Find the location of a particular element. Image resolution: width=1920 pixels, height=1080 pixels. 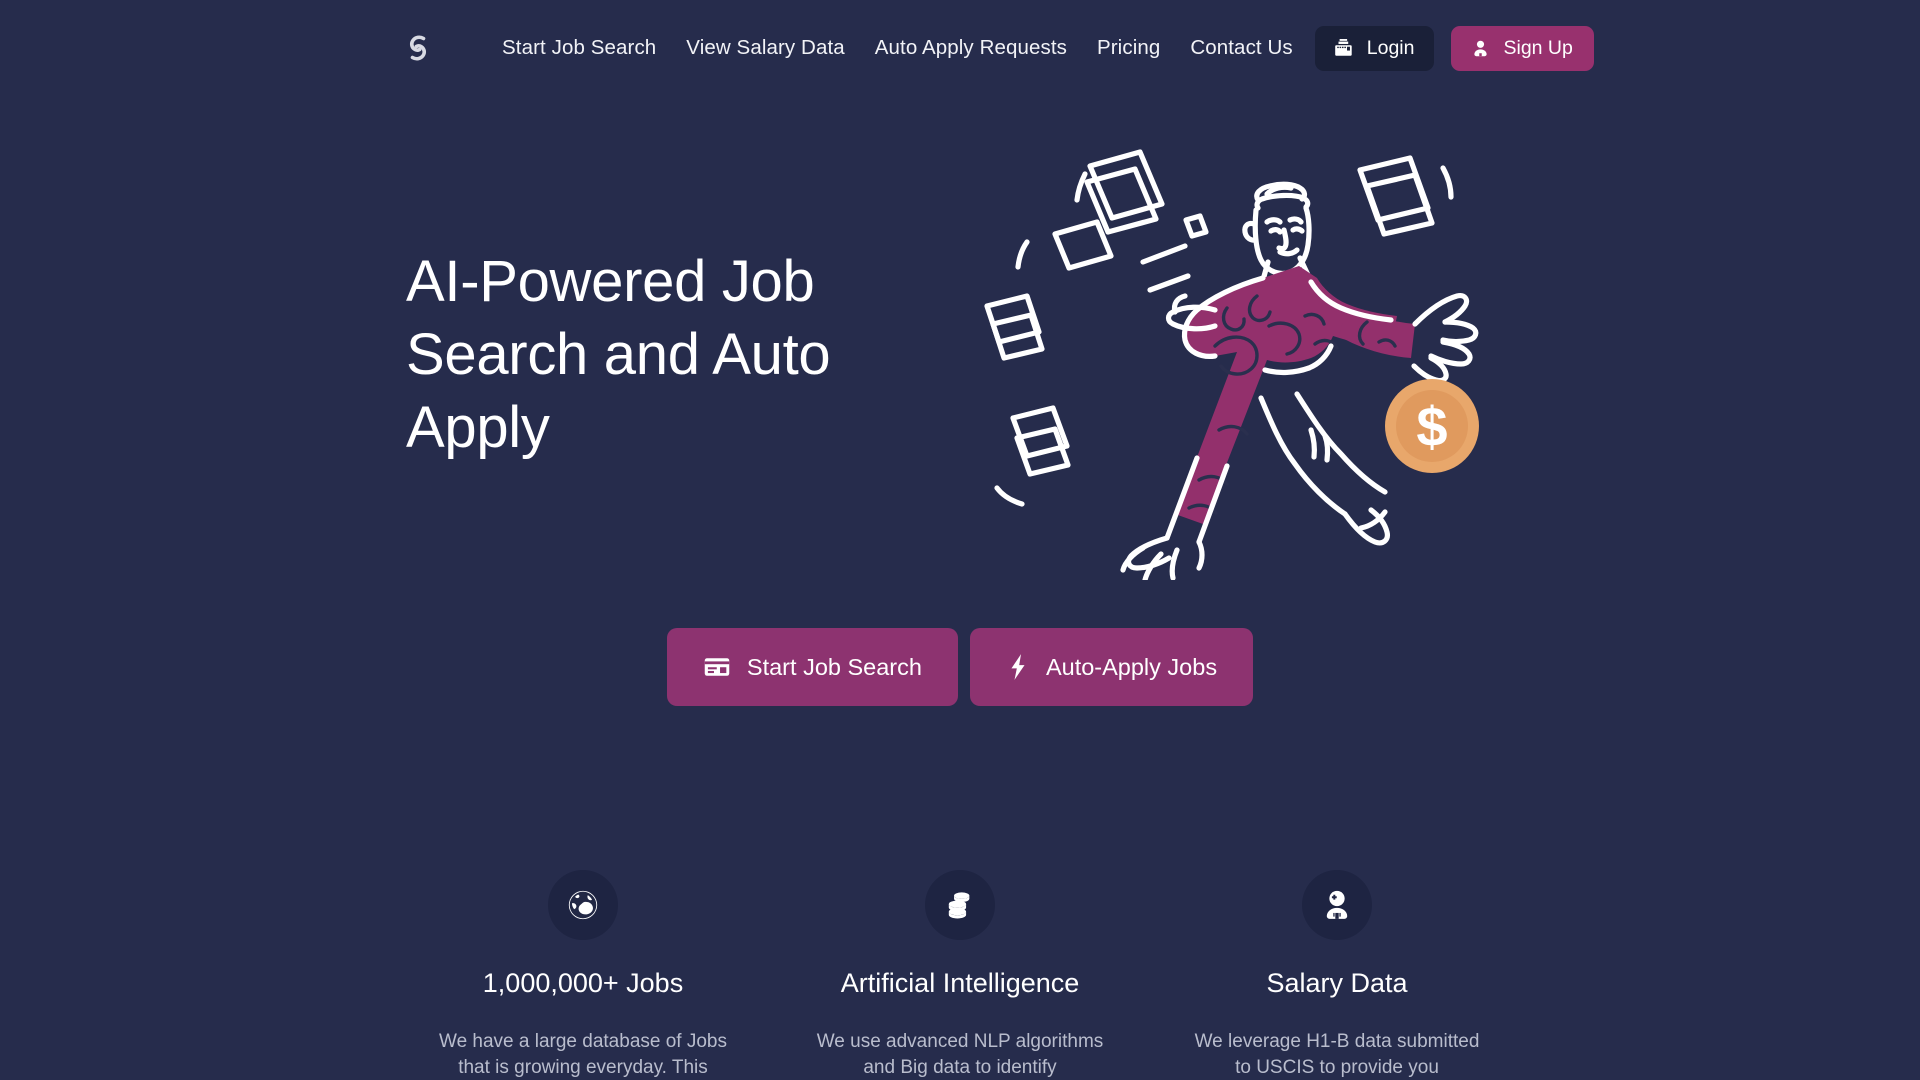

start-job-search-button: Start Job Search is located at coordinates (812, 667).